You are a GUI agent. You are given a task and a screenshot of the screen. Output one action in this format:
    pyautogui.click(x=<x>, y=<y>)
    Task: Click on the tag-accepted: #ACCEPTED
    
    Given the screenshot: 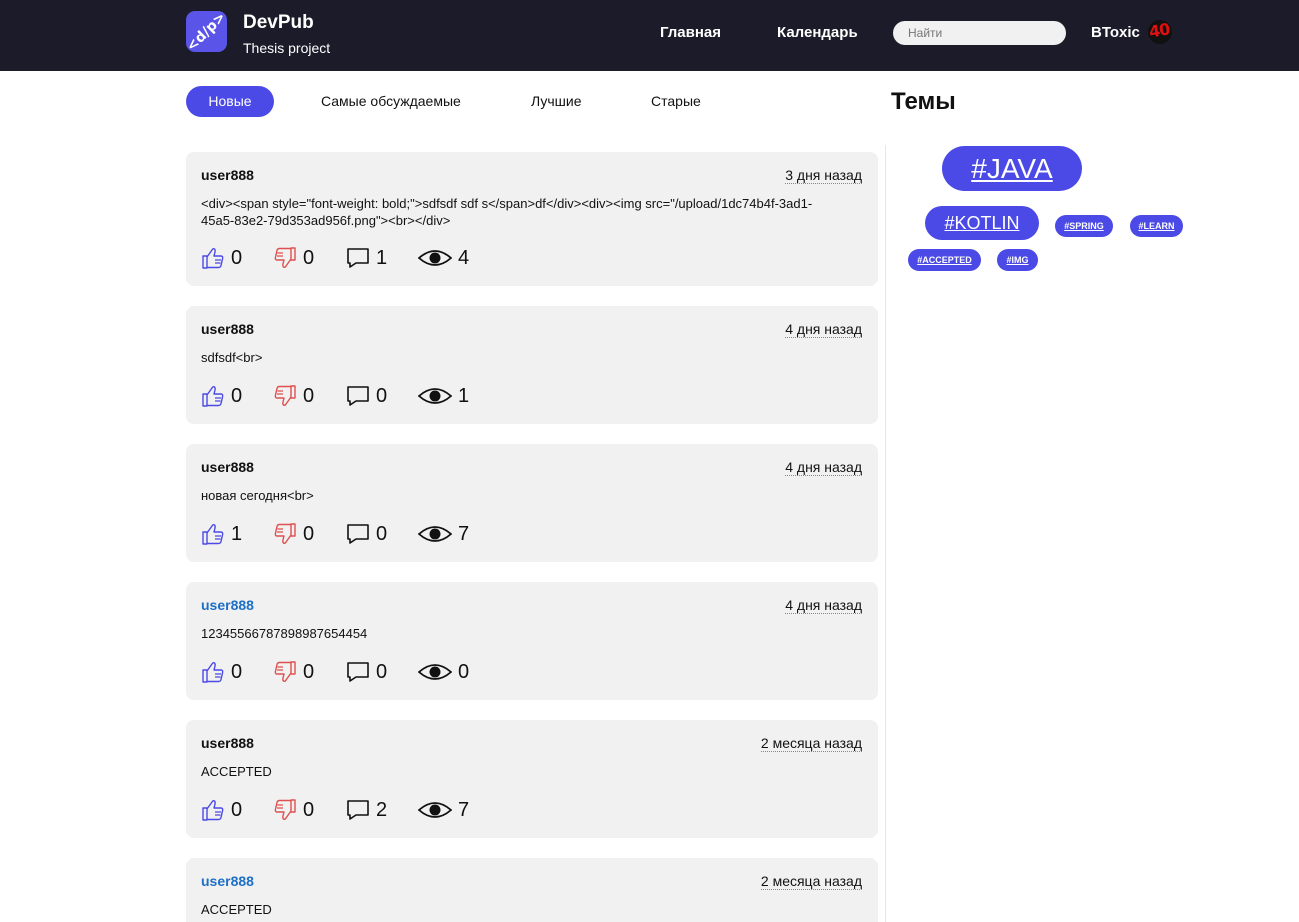 What is the action you would take?
    pyautogui.click(x=944, y=260)
    